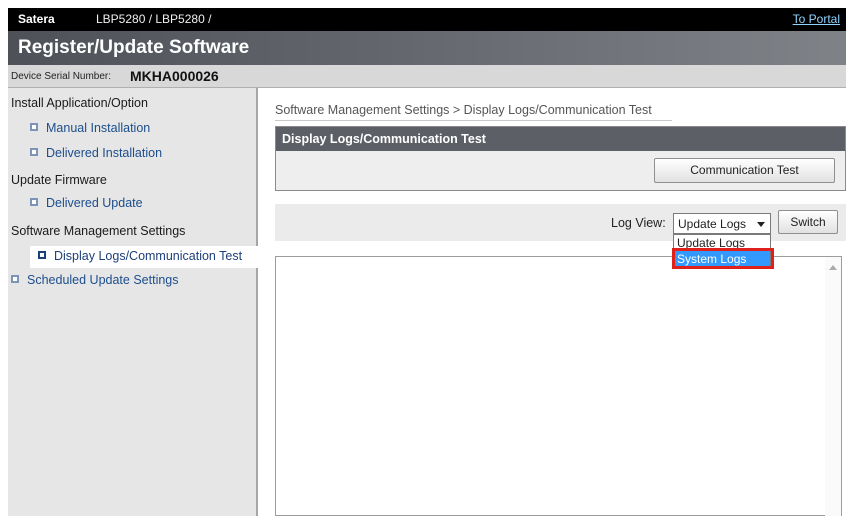 The width and height of the screenshot is (854, 516). Describe the element at coordinates (427, 76) in the screenshot. I see `serial-bar: Device Serial Number: MKHA000026` at that location.